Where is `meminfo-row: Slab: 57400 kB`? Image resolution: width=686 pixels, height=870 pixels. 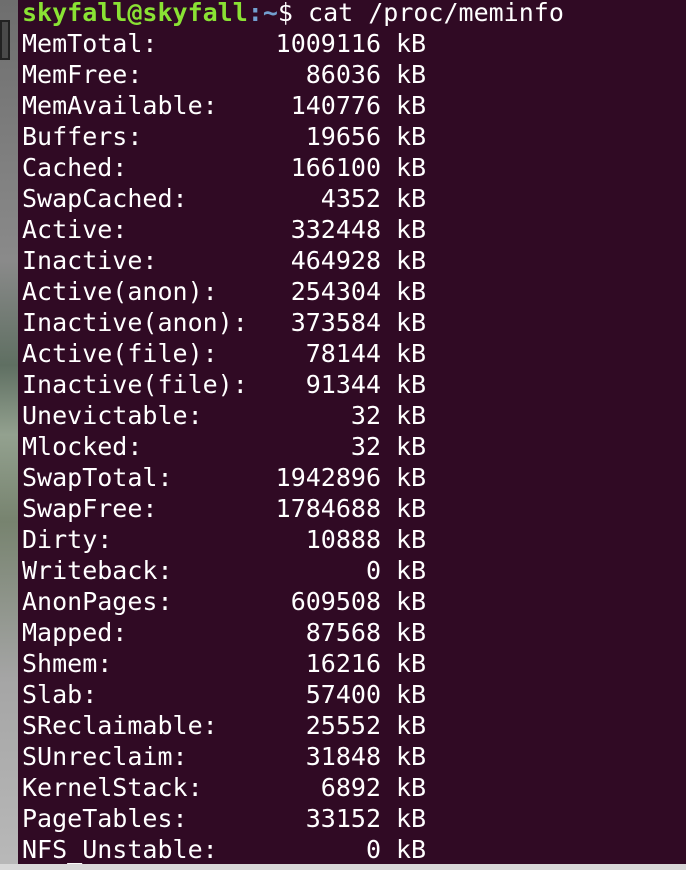 meminfo-row: Slab: 57400 kB is located at coordinates (343, 694).